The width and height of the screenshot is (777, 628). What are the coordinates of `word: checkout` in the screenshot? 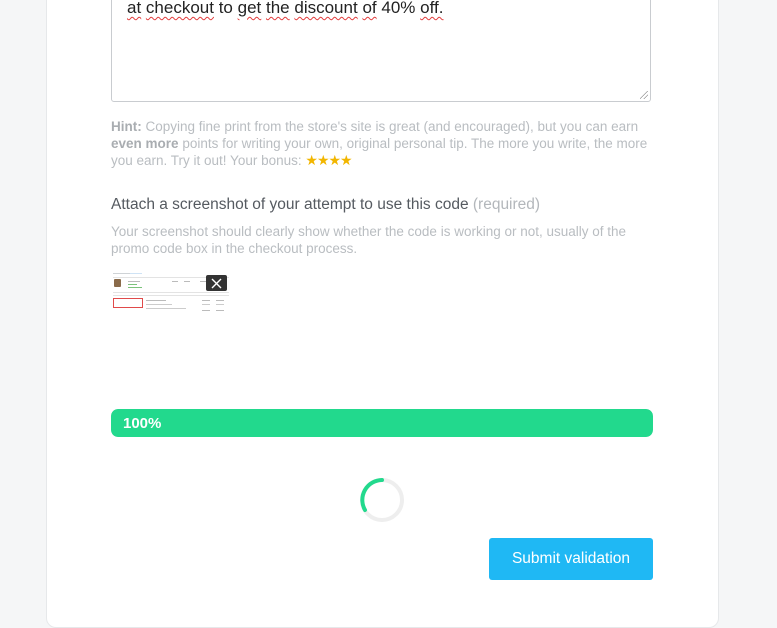 It's located at (179, 8).